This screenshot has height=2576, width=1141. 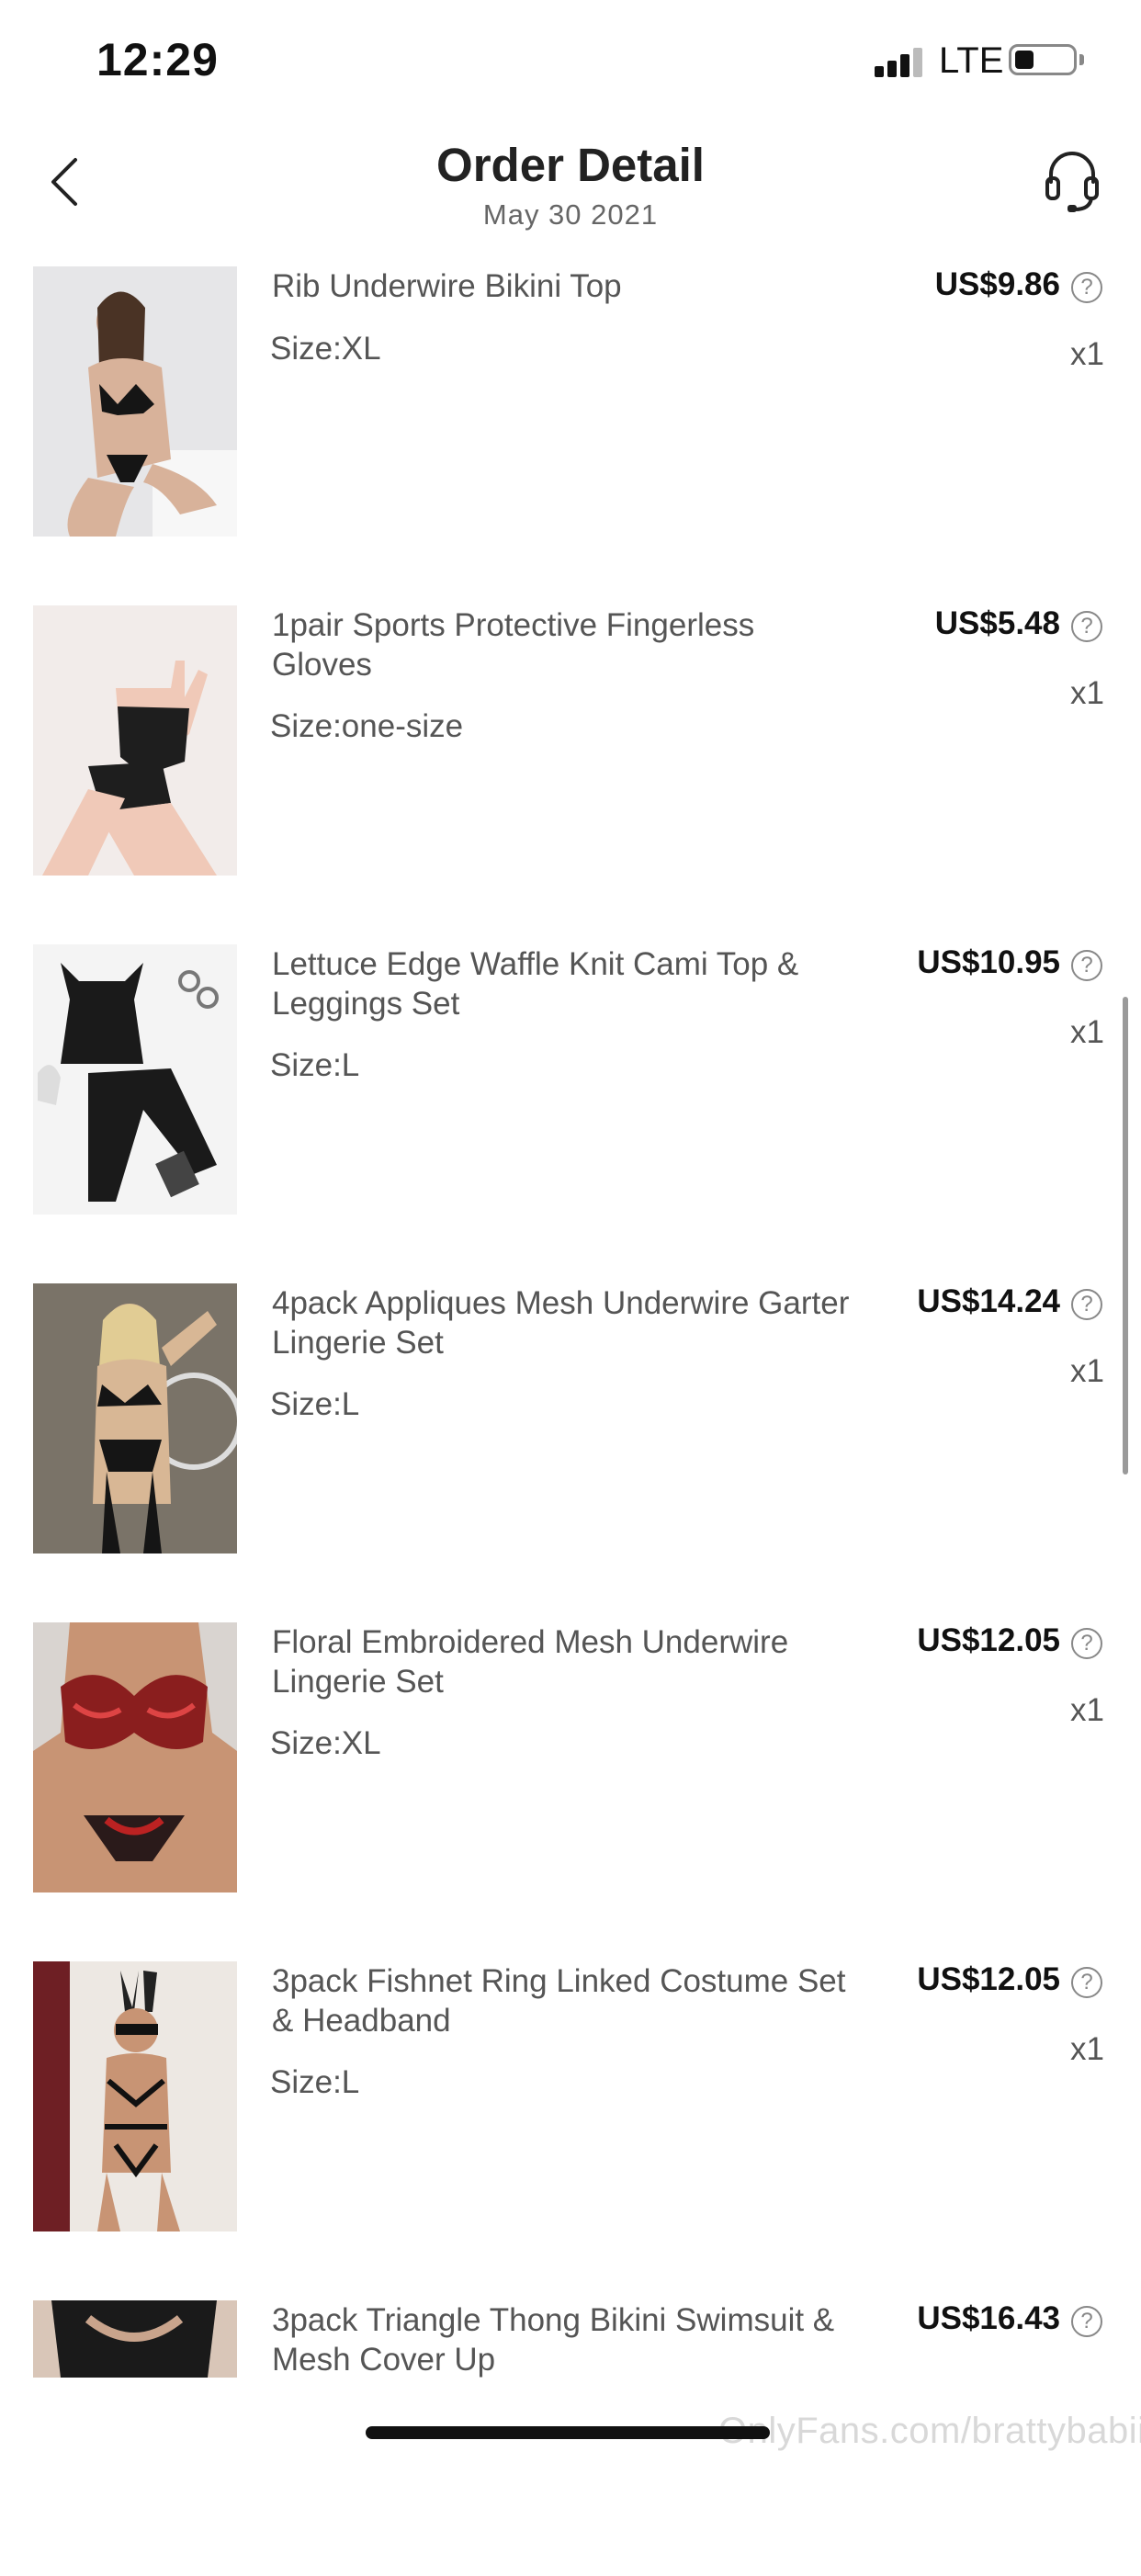 I want to click on status-time: 12:29, so click(x=157, y=59).